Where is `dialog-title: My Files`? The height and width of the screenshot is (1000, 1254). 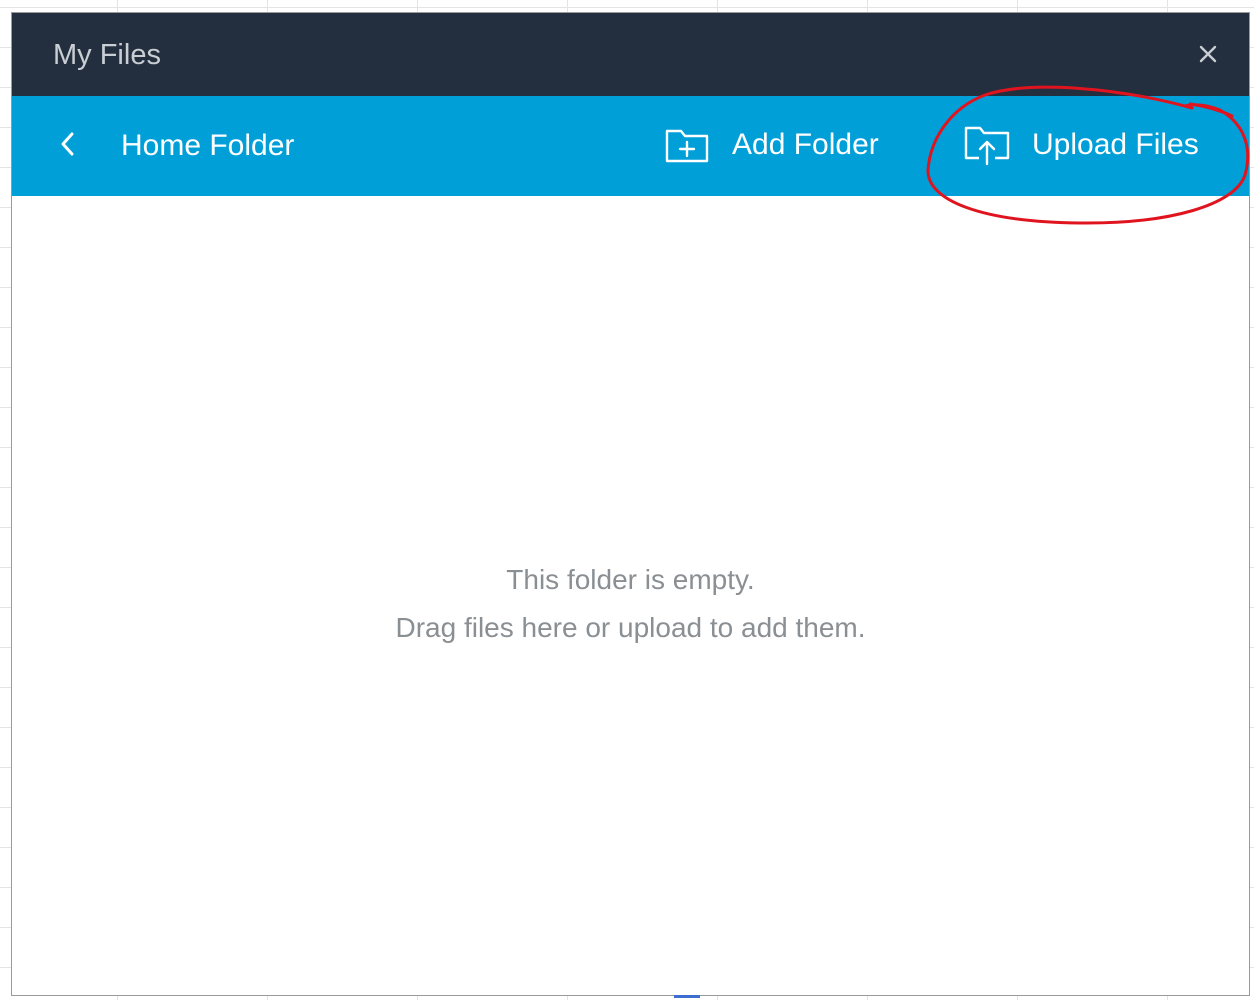 dialog-title: My Files is located at coordinates (107, 55).